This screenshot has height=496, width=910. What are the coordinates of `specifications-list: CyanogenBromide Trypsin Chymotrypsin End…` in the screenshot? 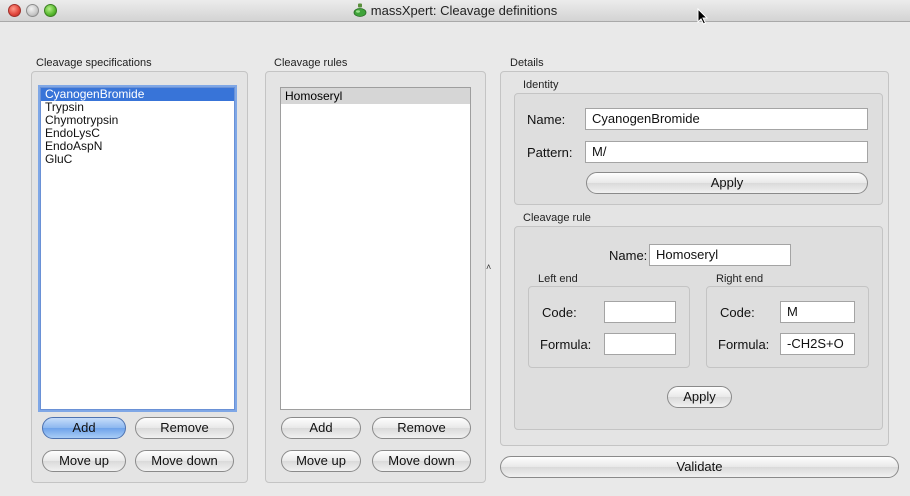 It's located at (137, 248).